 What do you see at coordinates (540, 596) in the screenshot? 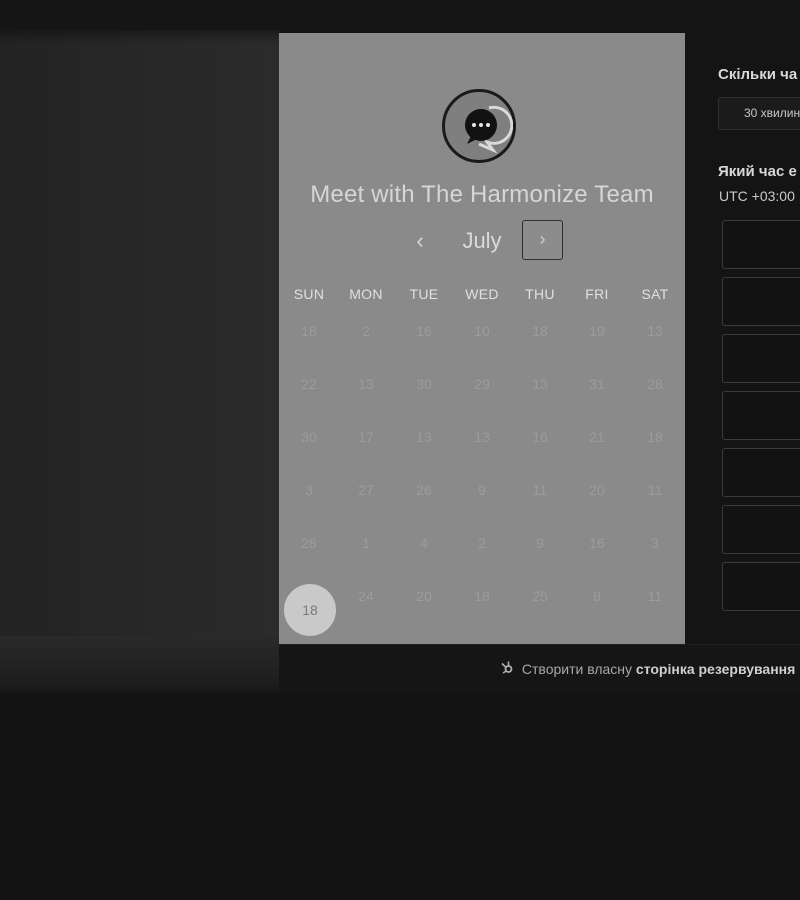
I see `calendar-day: 25` at bounding box center [540, 596].